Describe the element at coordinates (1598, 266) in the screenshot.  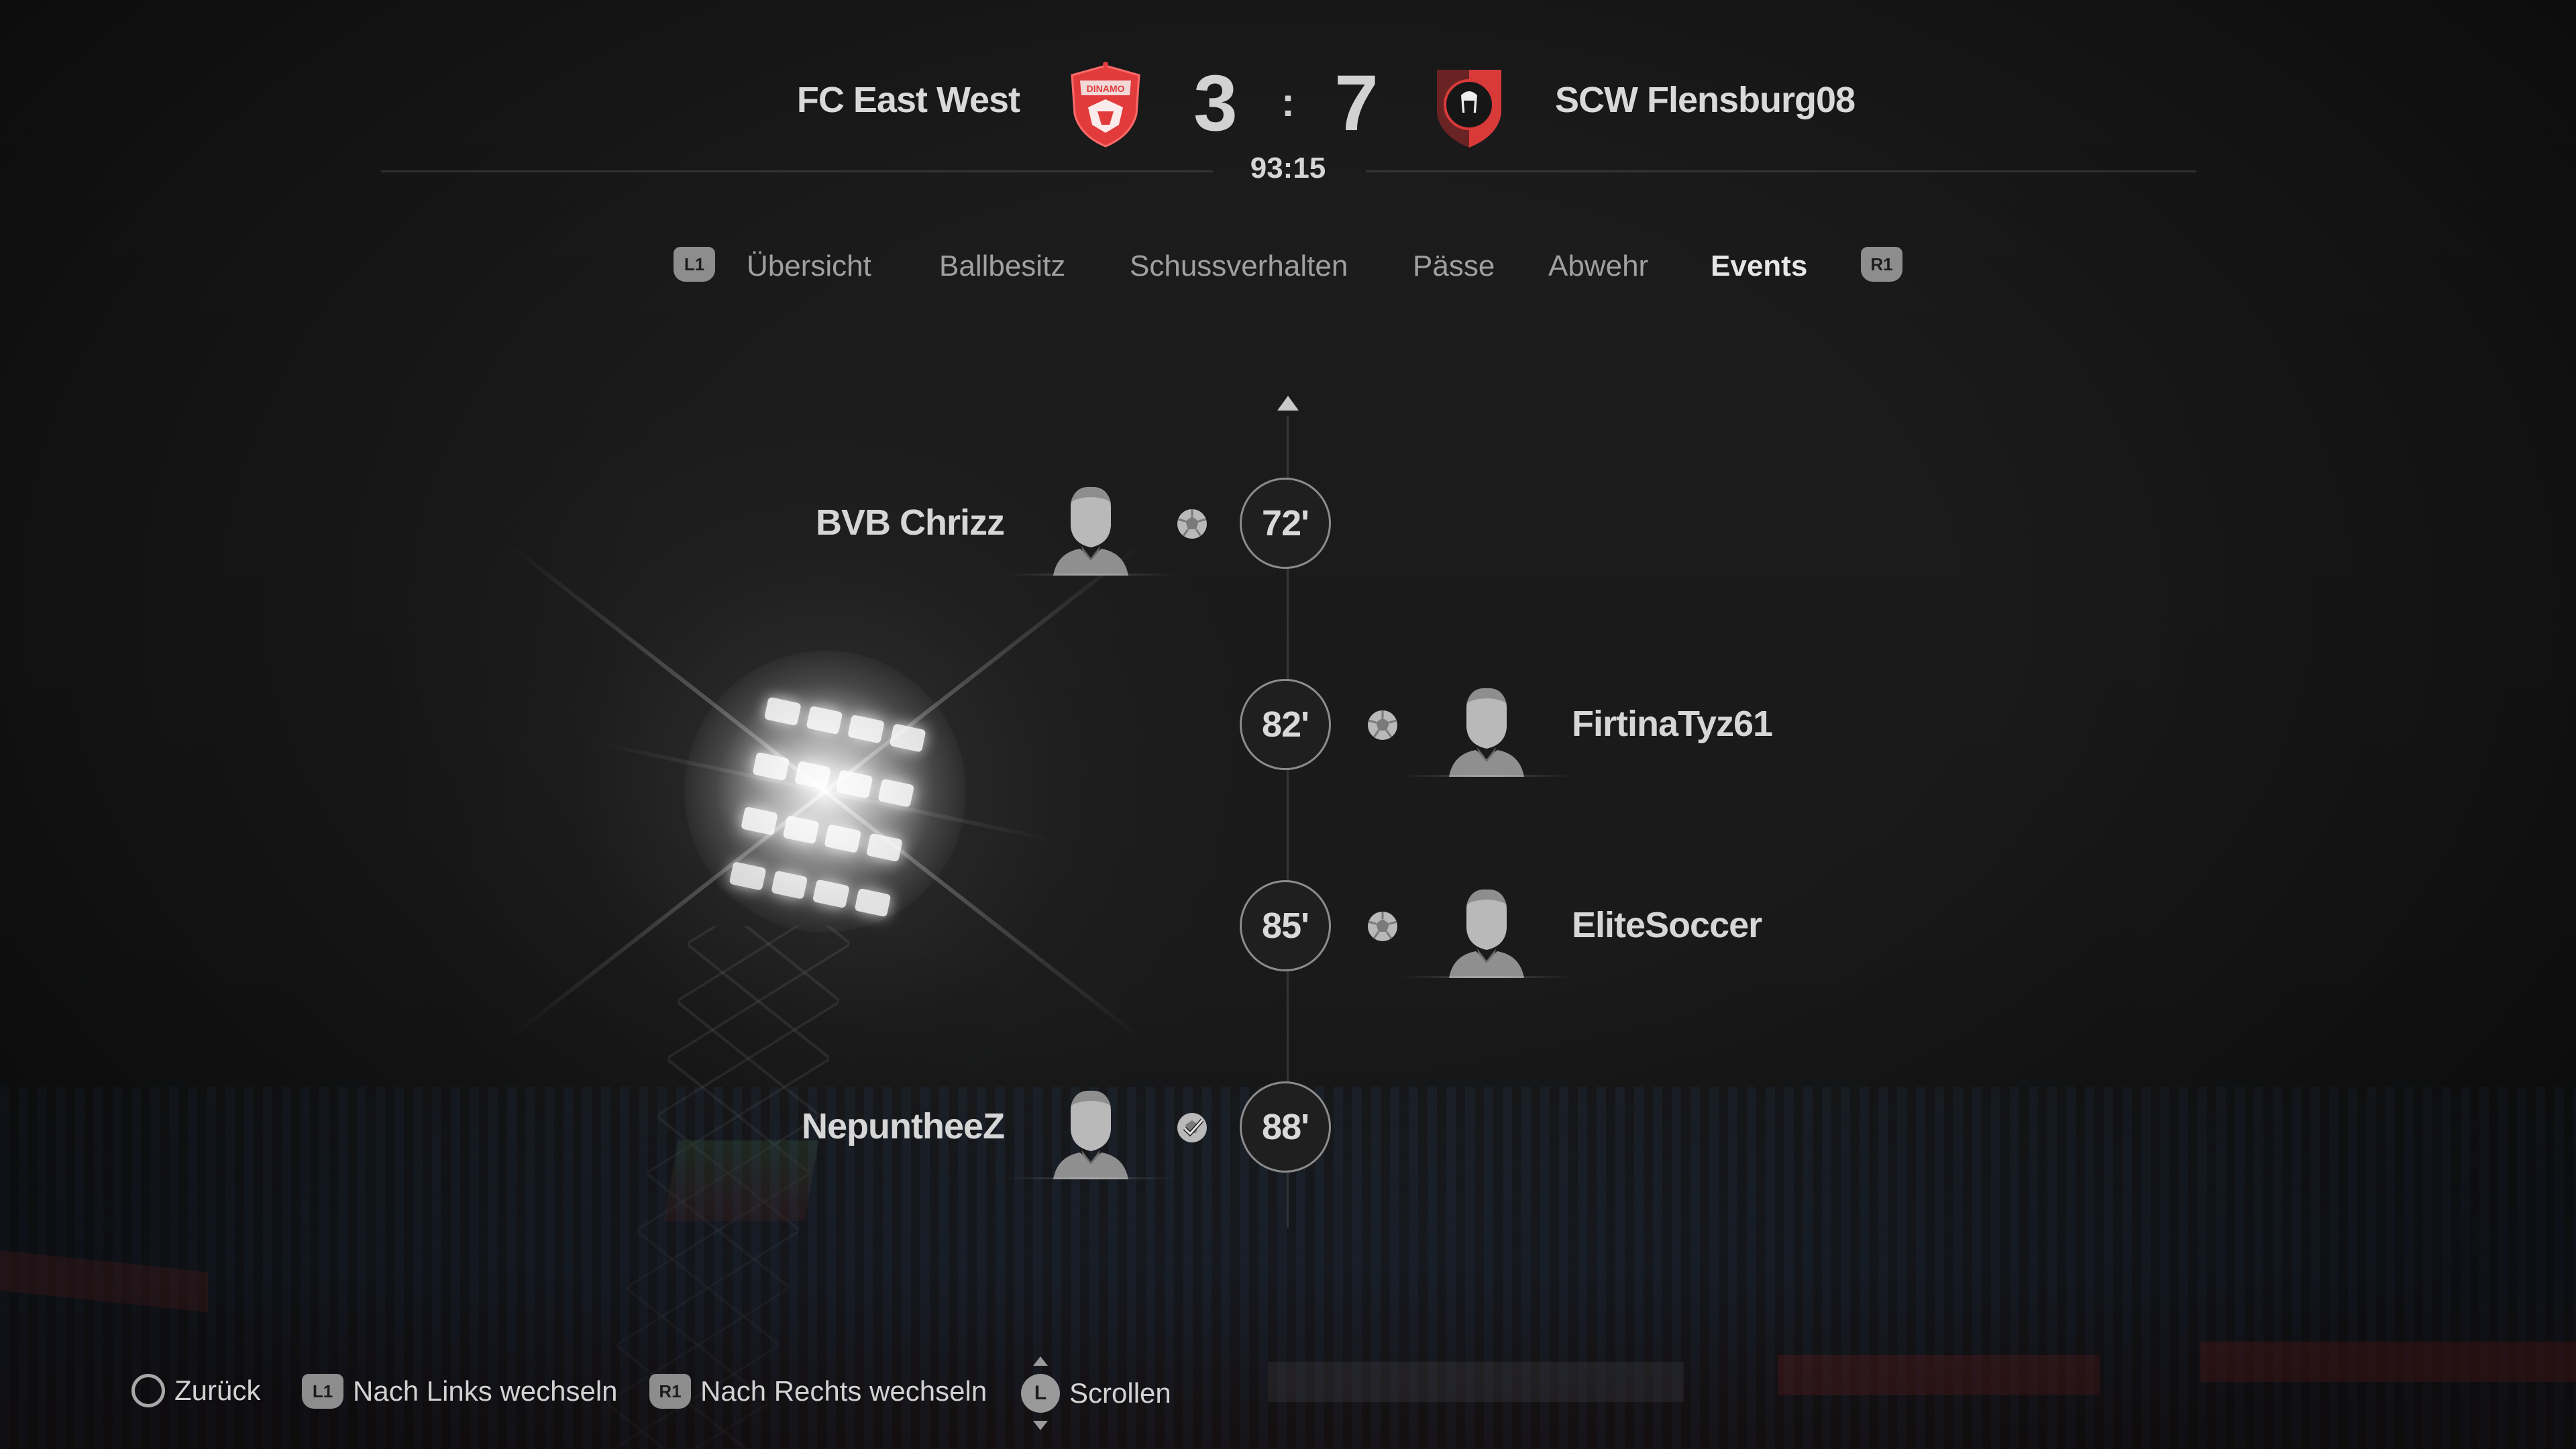
I see `tab-defense: Abwehr` at that location.